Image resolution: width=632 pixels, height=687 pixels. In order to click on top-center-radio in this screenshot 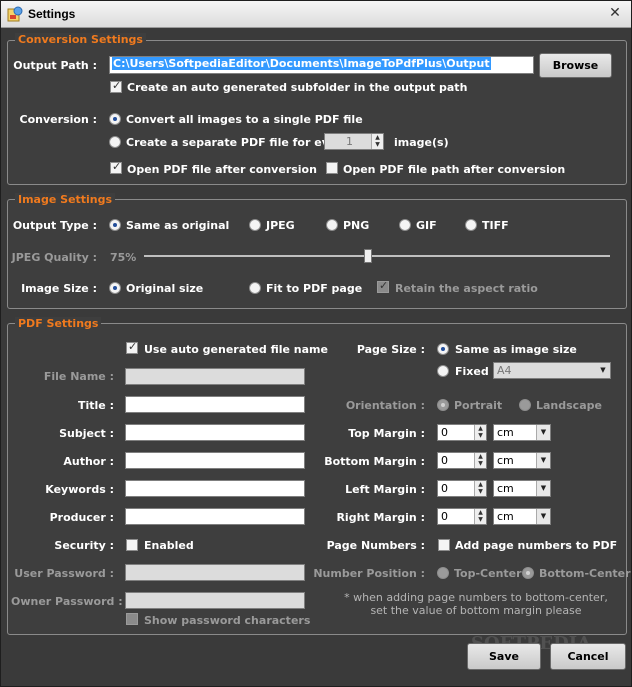, I will do `click(443, 573)`.